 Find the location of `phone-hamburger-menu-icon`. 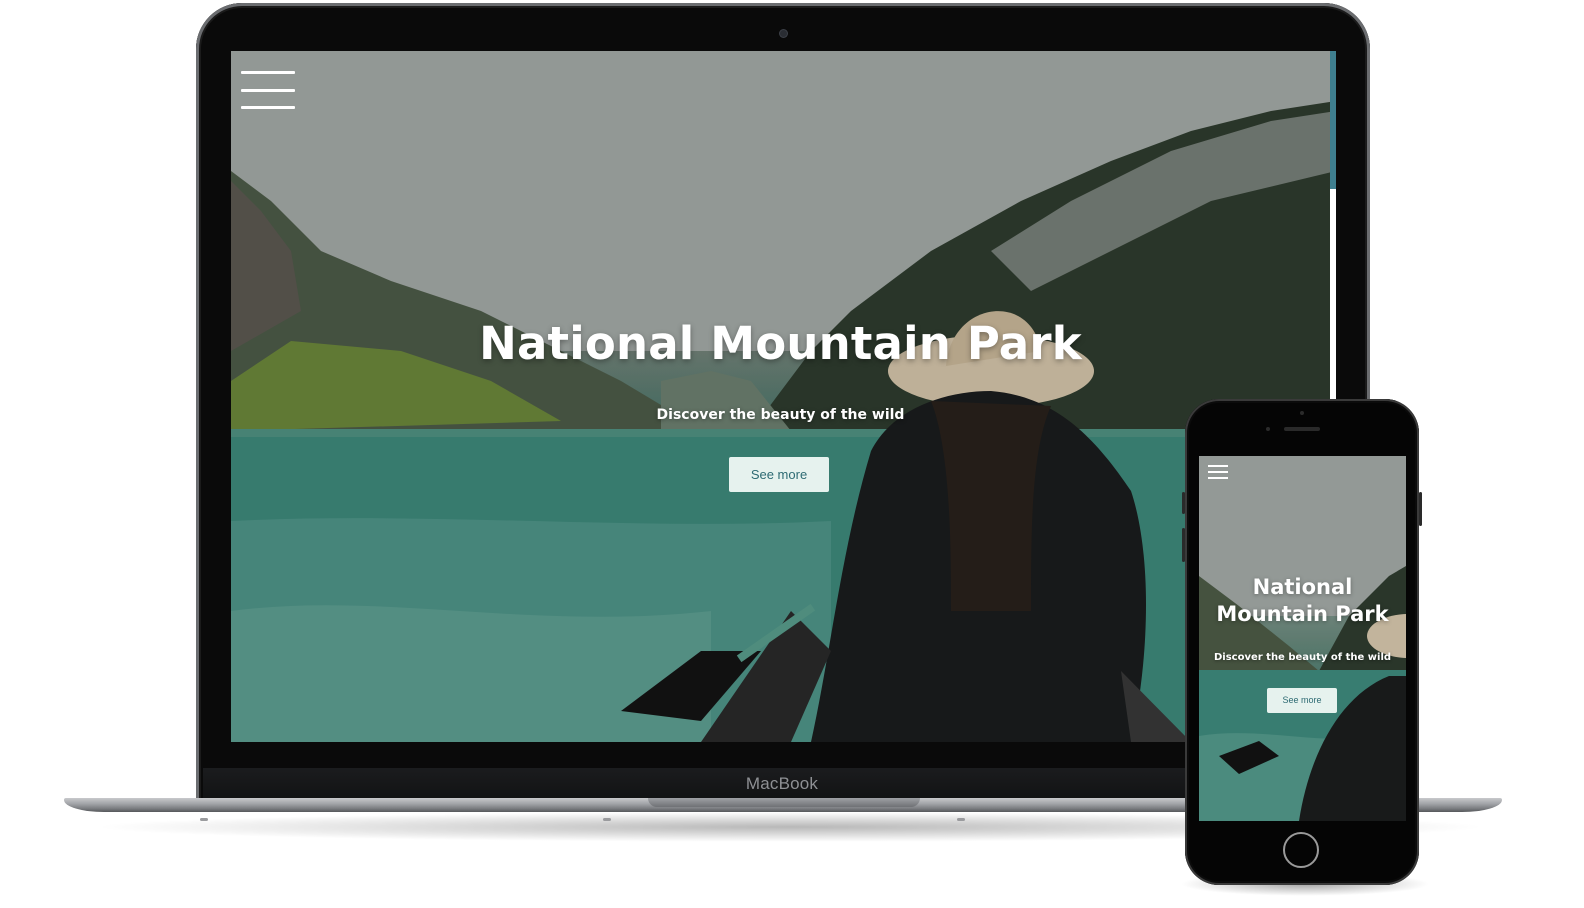

phone-hamburger-menu-icon is located at coordinates (1218, 472).